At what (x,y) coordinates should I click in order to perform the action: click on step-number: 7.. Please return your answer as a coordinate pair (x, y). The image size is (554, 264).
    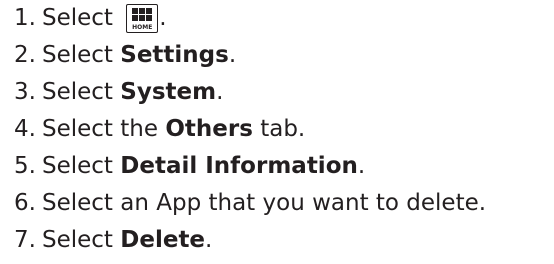
    Looking at the image, I should click on (25, 240).